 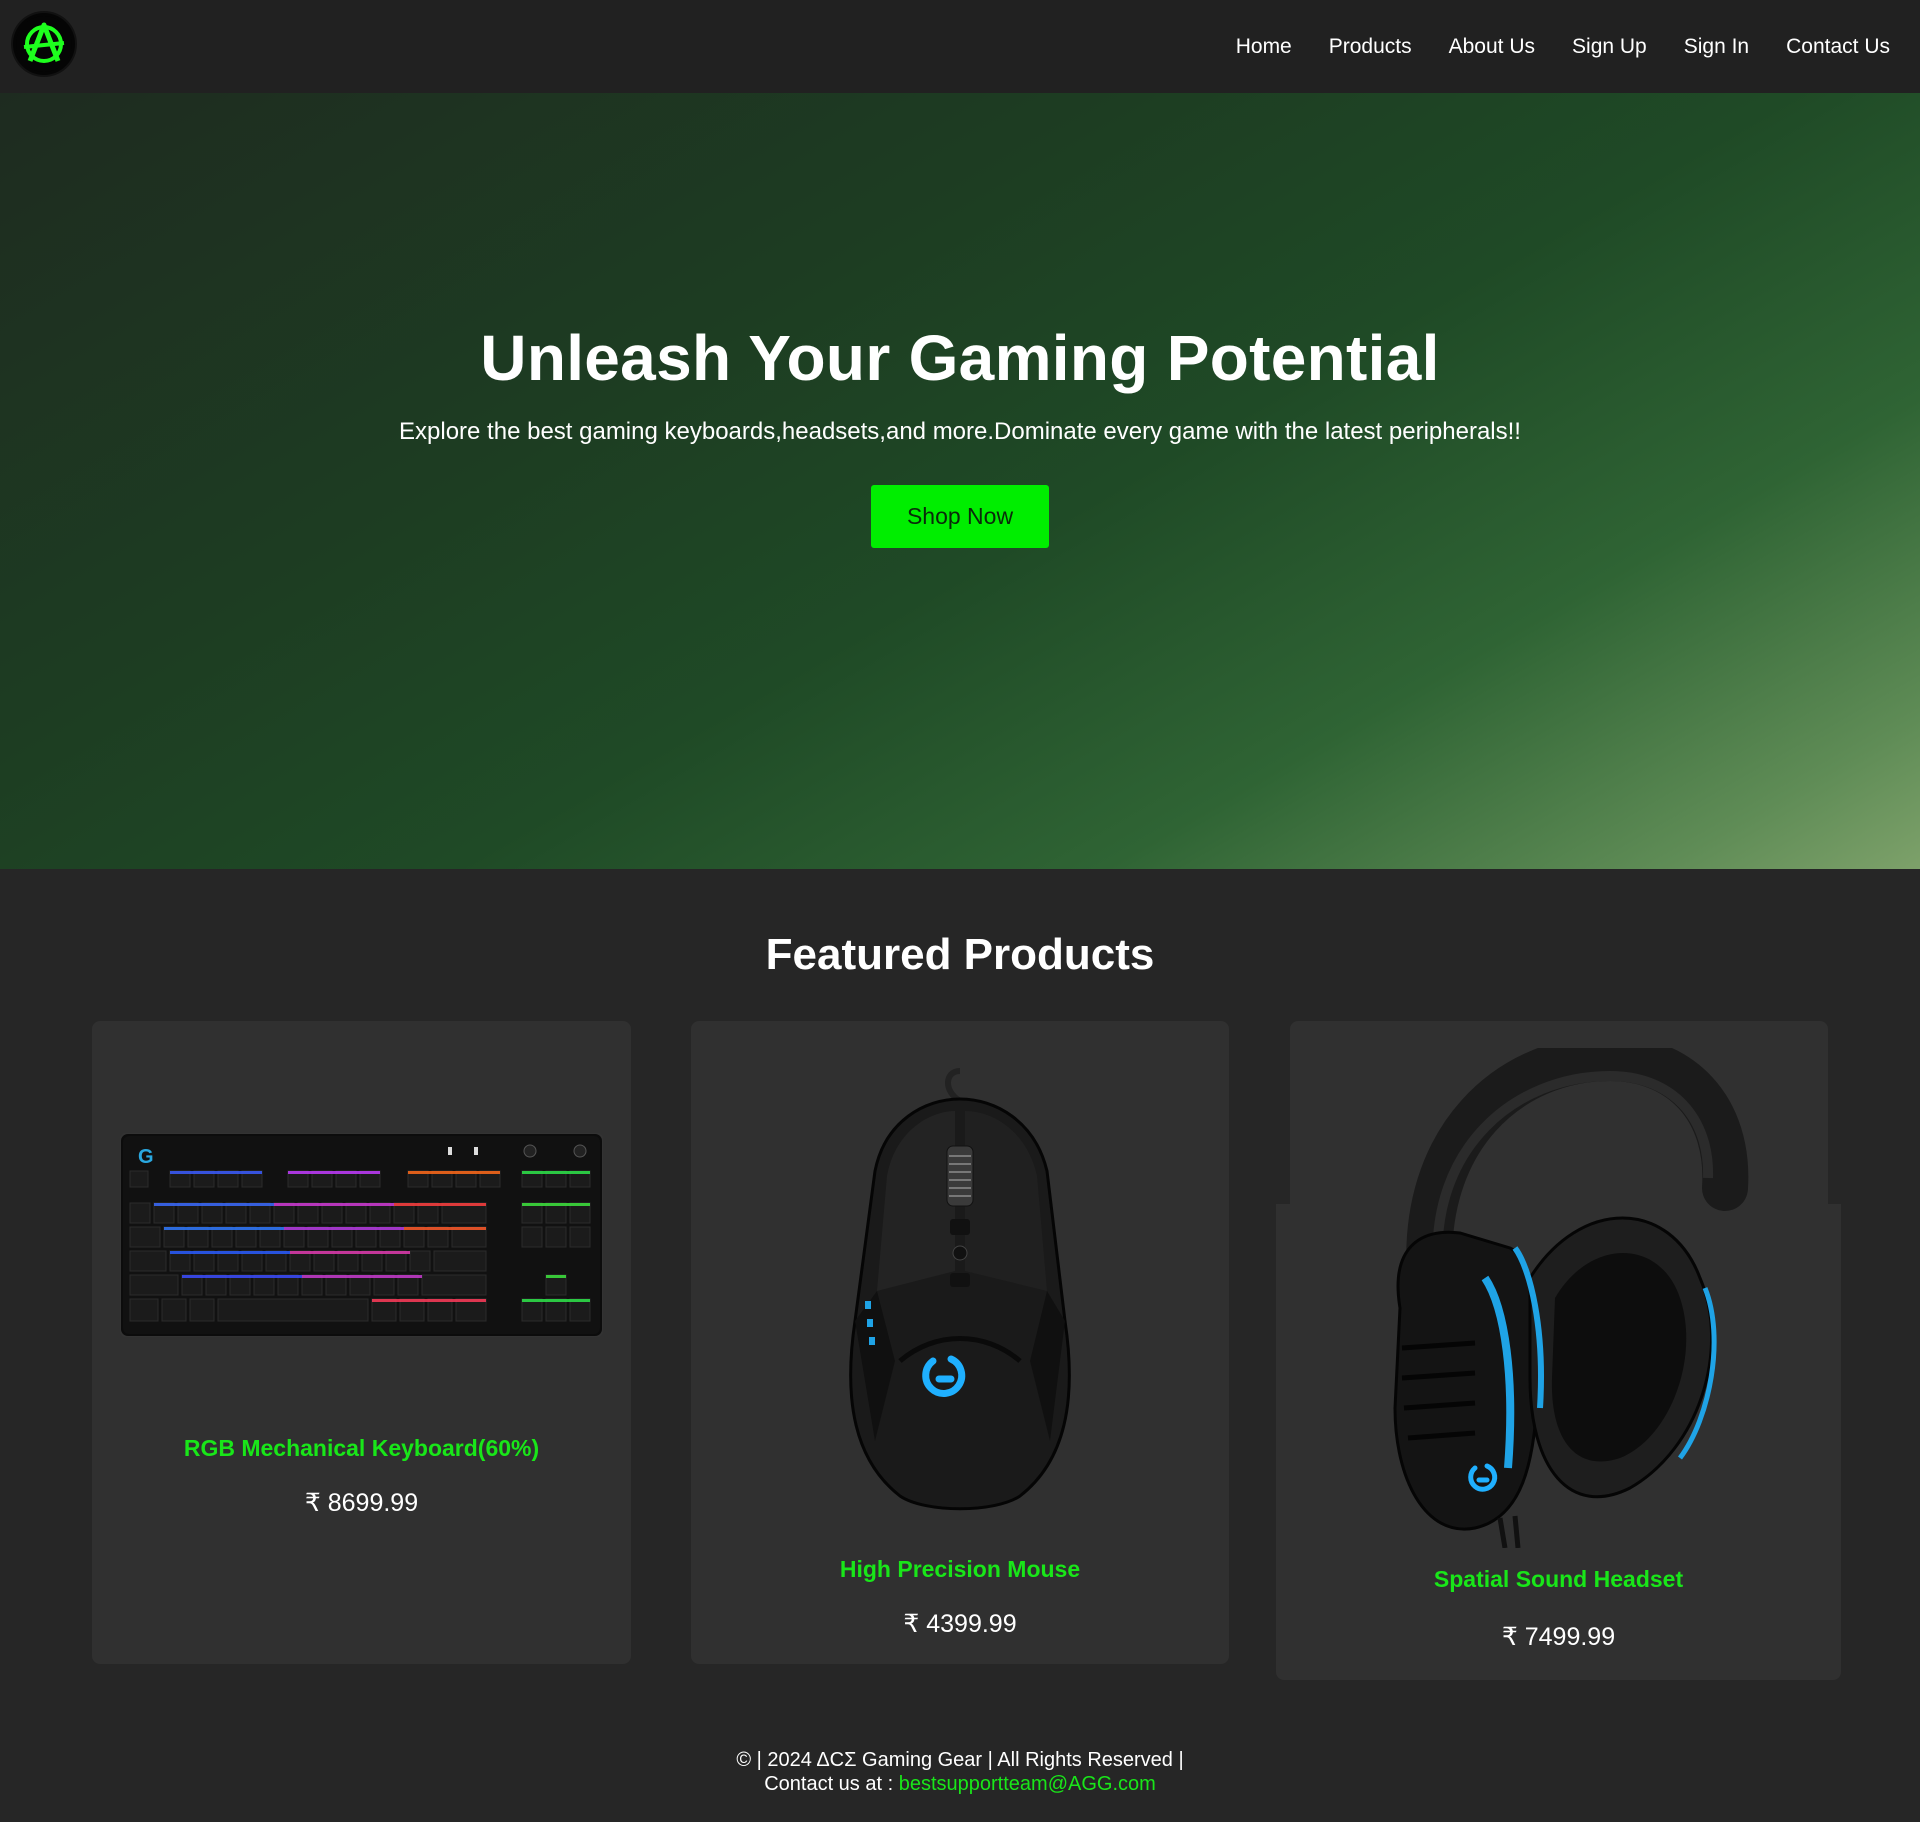 I want to click on shop-now-button: Shop Now, so click(x=960, y=516).